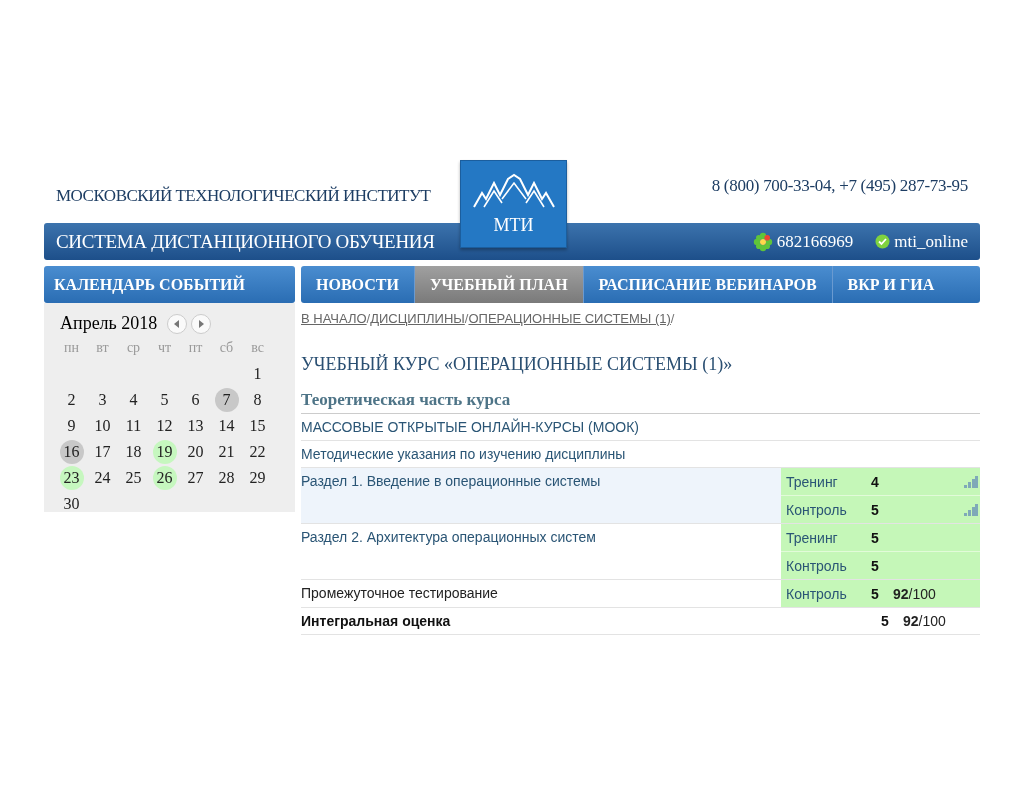 This screenshot has height=812, width=1024. I want to click on calendar-day: 4, so click(133, 400).